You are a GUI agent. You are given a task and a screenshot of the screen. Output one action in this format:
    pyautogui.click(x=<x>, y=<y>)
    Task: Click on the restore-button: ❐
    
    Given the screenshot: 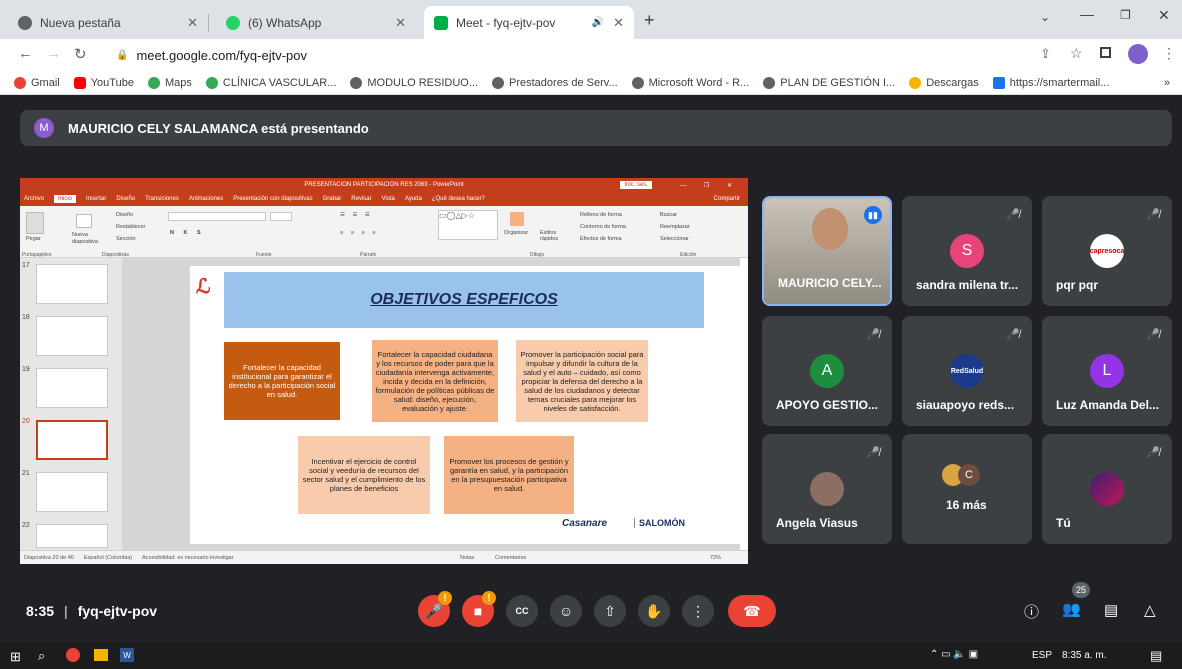 What is the action you would take?
    pyautogui.click(x=1125, y=15)
    